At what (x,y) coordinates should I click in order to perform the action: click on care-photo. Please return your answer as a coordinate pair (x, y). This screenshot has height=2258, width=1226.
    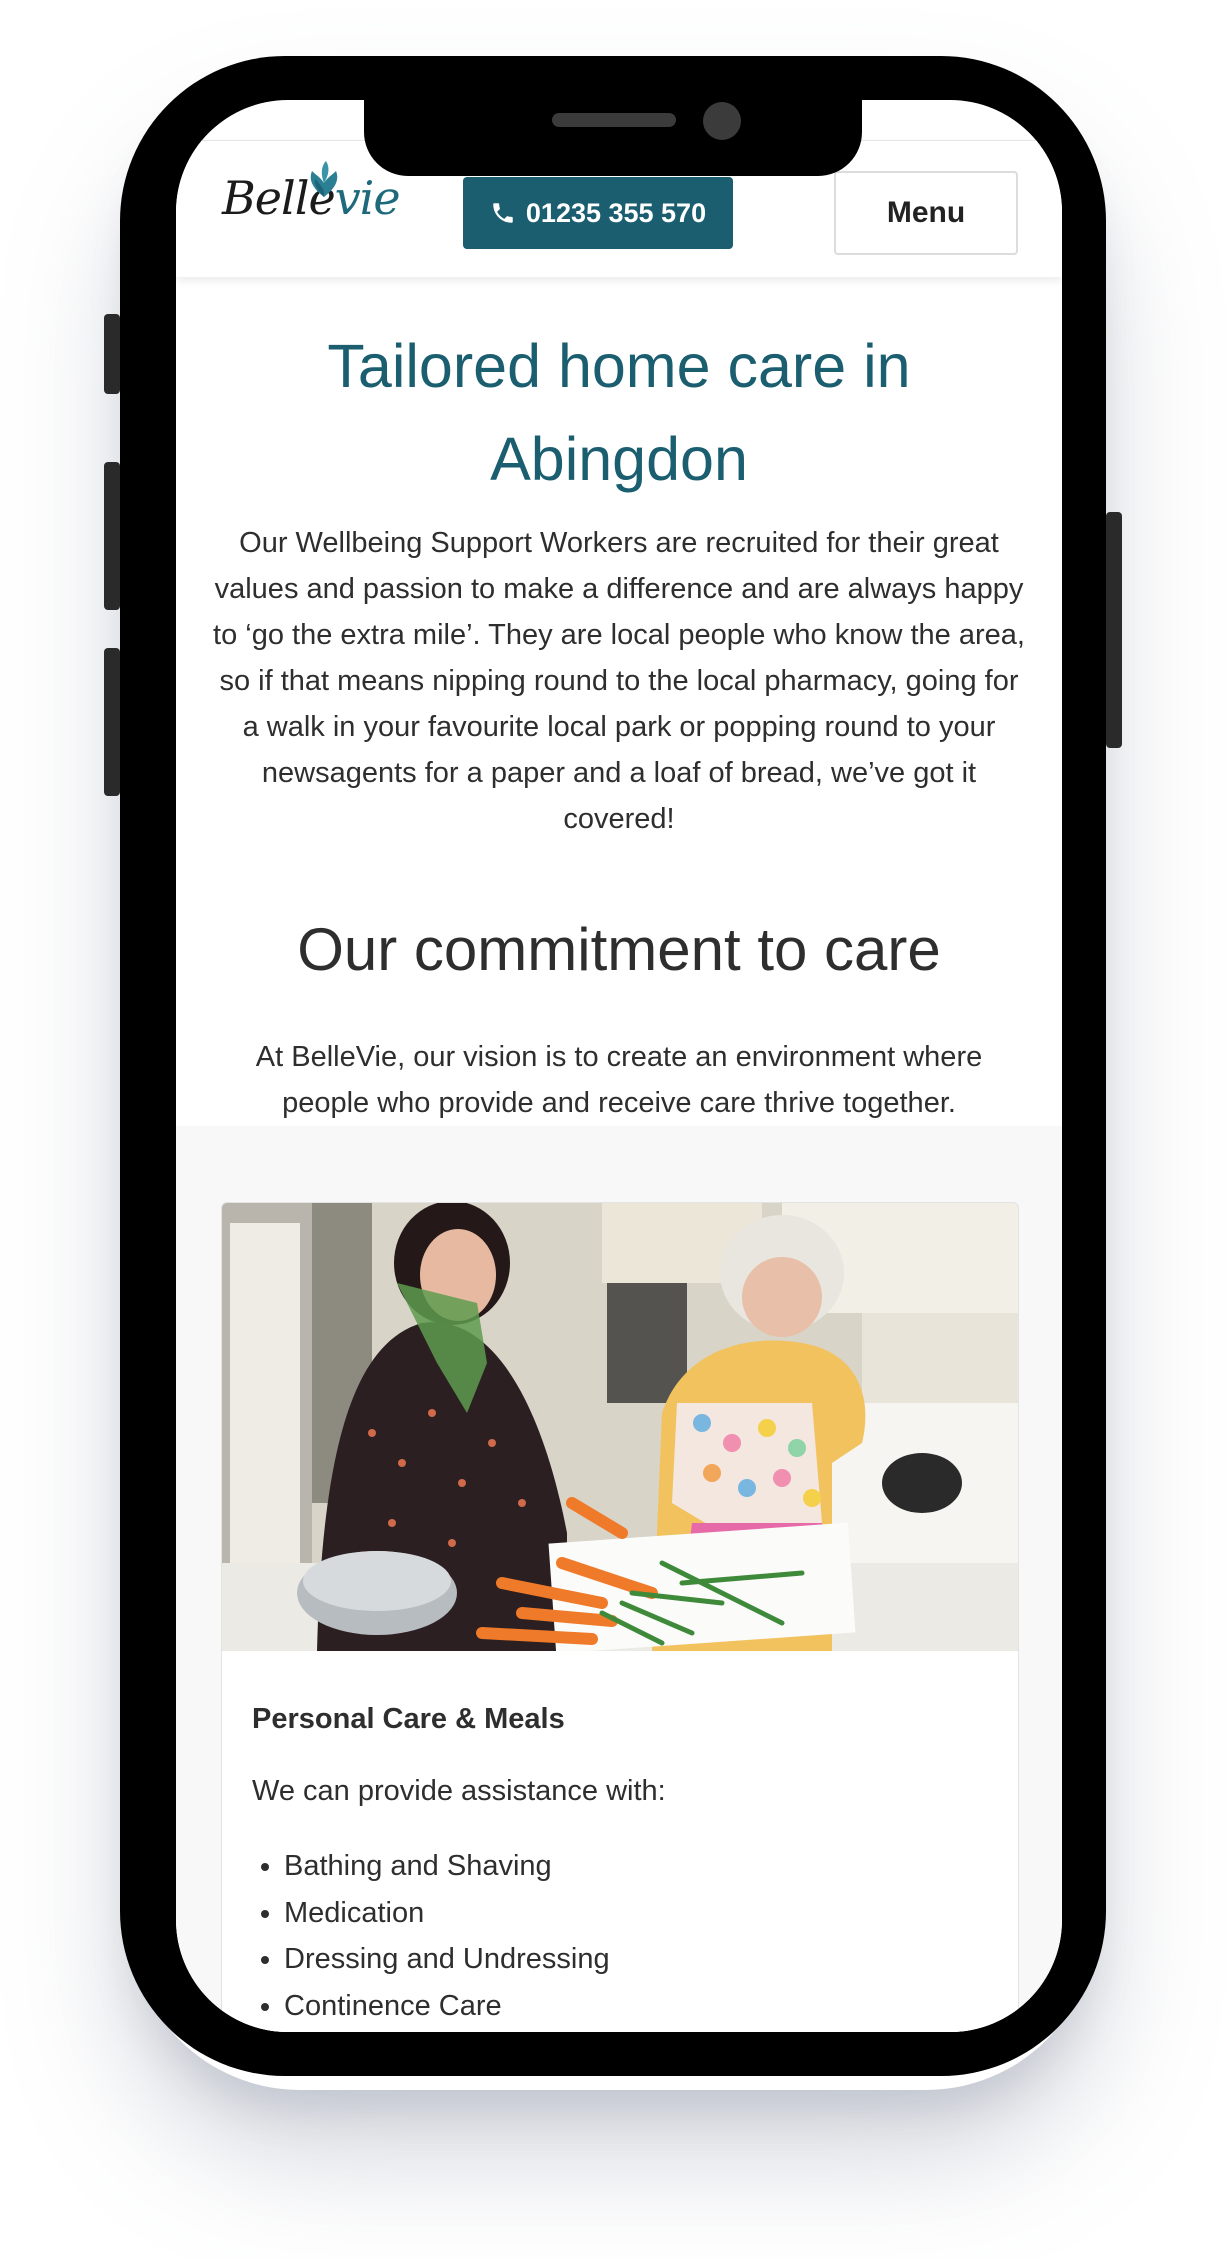
    Looking at the image, I should click on (620, 1427).